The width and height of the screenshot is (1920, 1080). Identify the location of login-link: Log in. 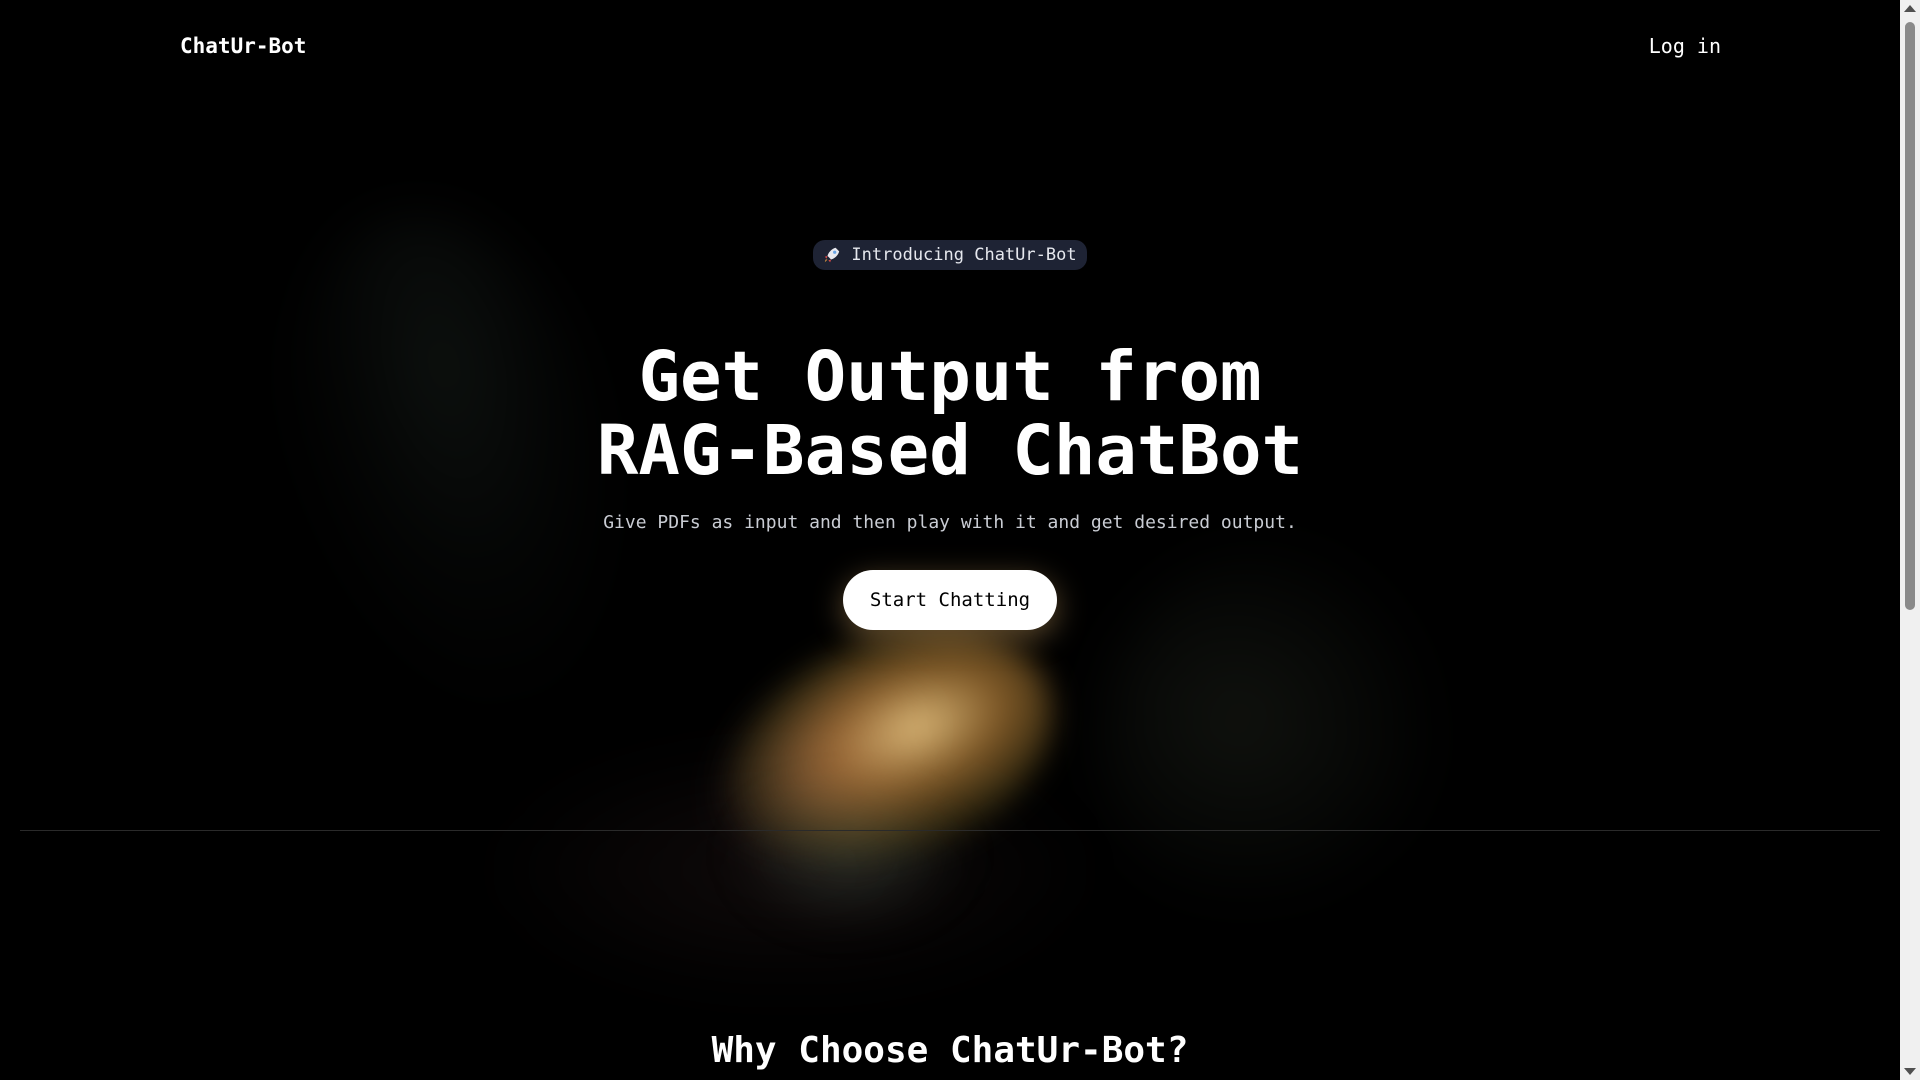
(1685, 46).